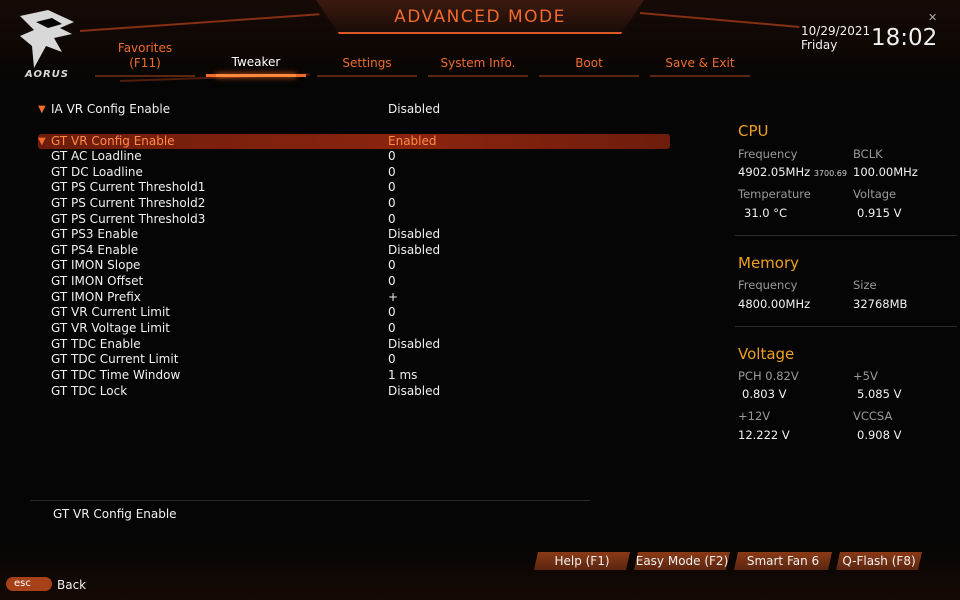 The height and width of the screenshot is (600, 960). What do you see at coordinates (113, 141) in the screenshot?
I see `setting-label: GT VR Config Enable` at bounding box center [113, 141].